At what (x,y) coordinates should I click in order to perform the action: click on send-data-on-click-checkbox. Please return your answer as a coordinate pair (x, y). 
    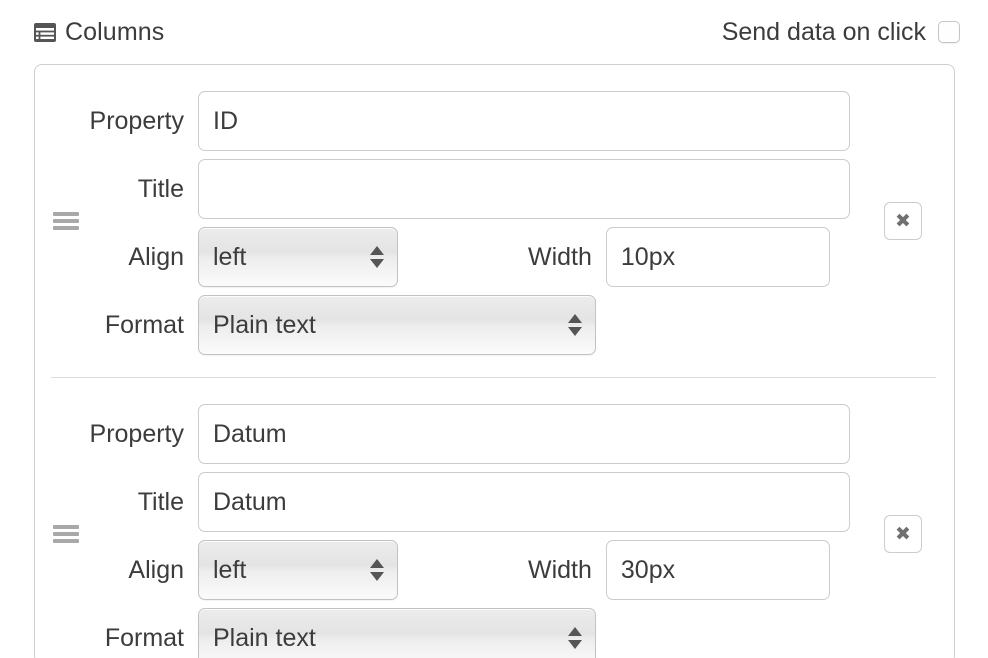
    Looking at the image, I should click on (949, 32).